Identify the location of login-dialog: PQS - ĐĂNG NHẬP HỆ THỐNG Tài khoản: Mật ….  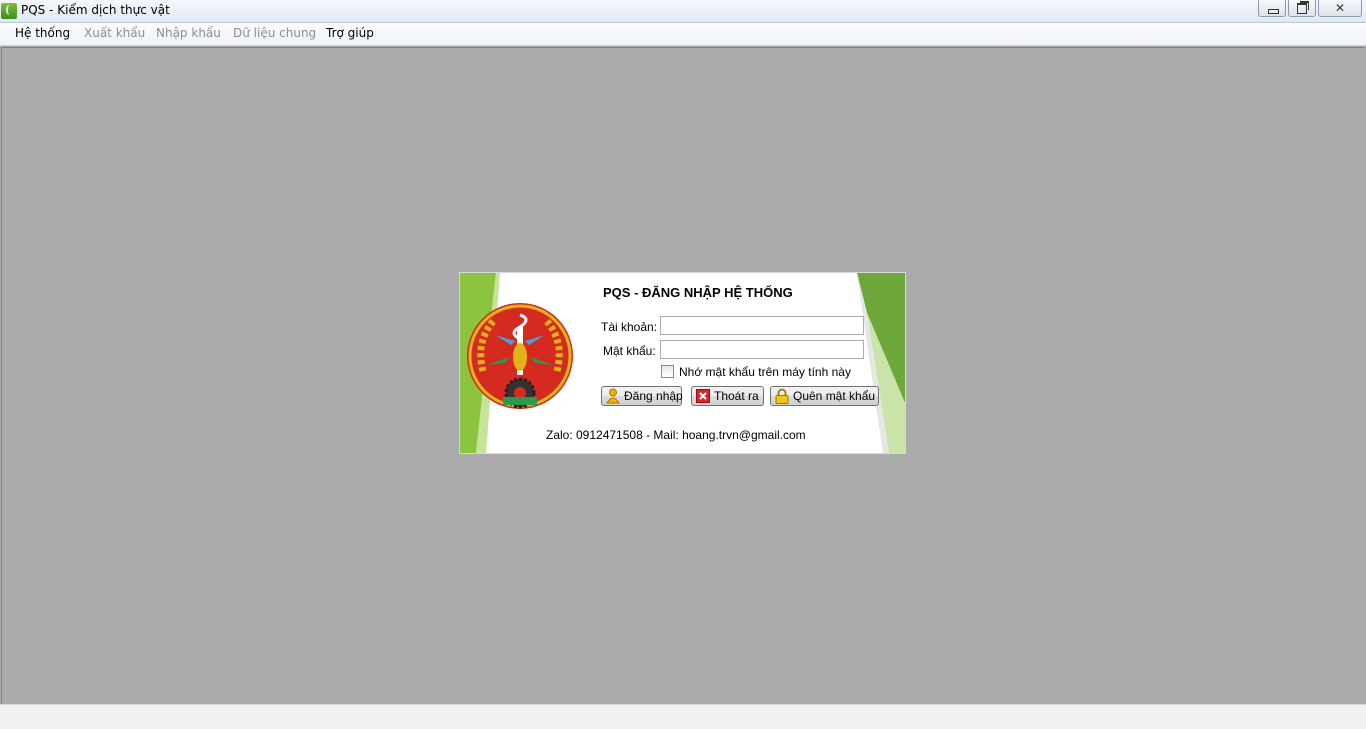
(682, 363).